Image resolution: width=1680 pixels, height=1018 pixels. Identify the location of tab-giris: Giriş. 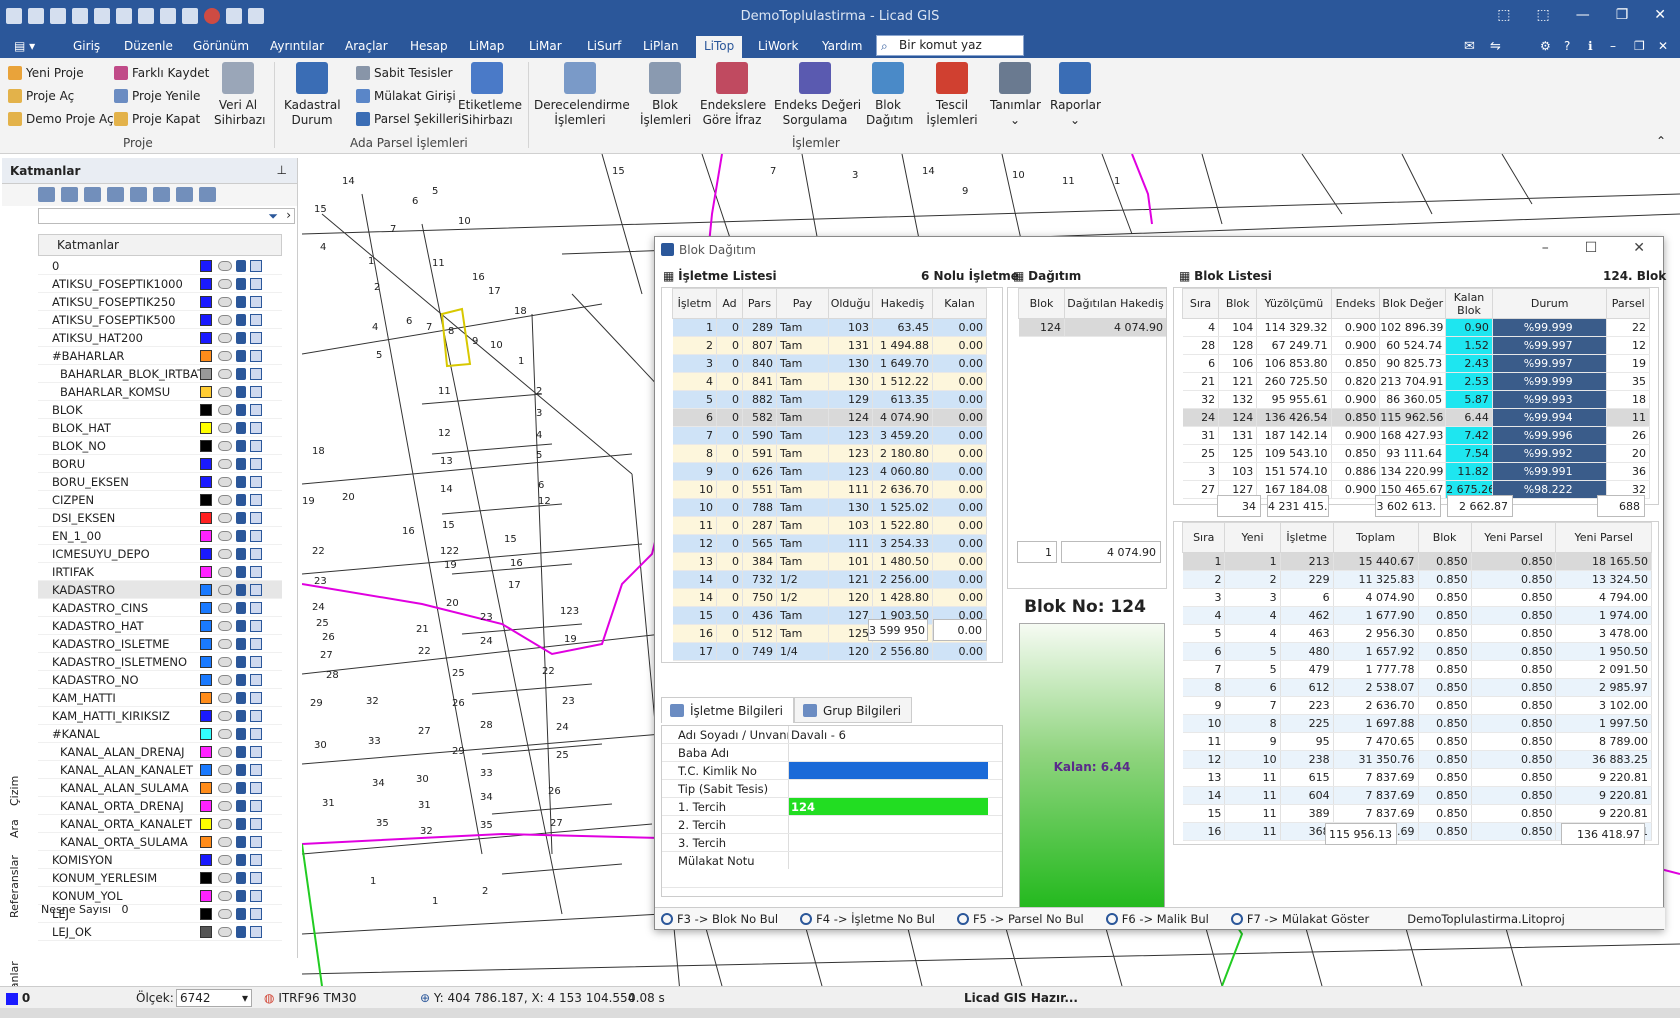
(86, 46).